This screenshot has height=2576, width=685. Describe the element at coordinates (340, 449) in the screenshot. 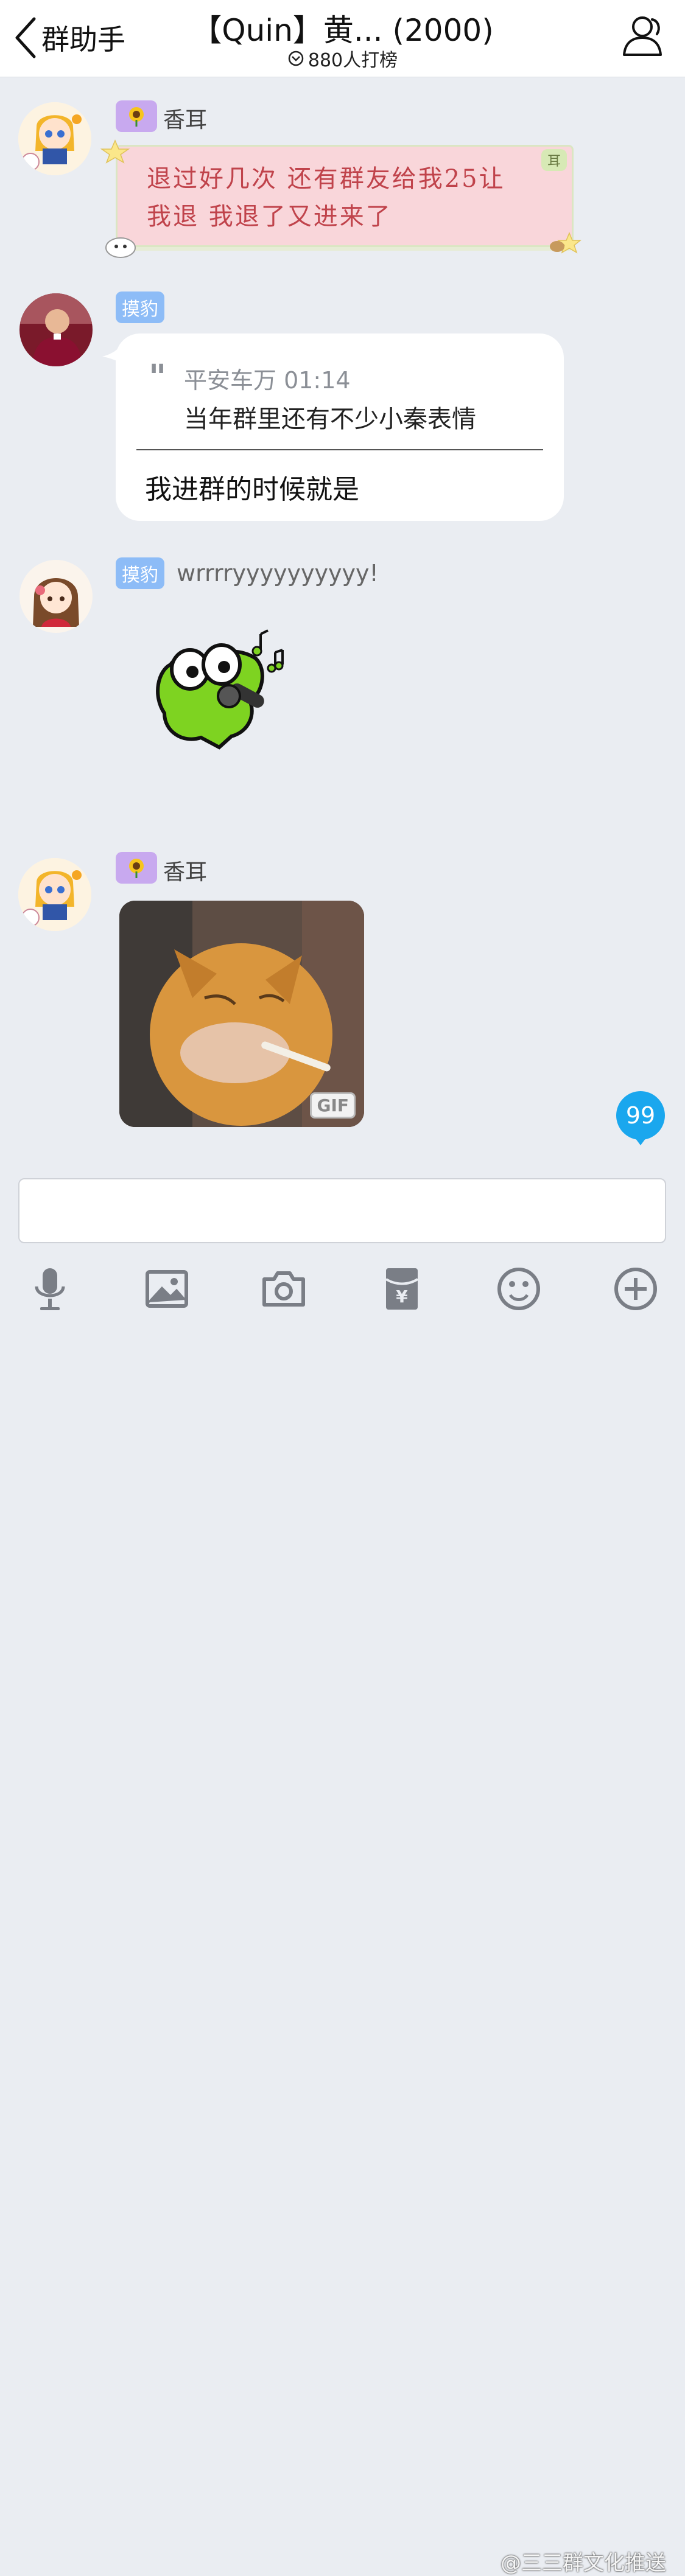

I see `divider` at that location.